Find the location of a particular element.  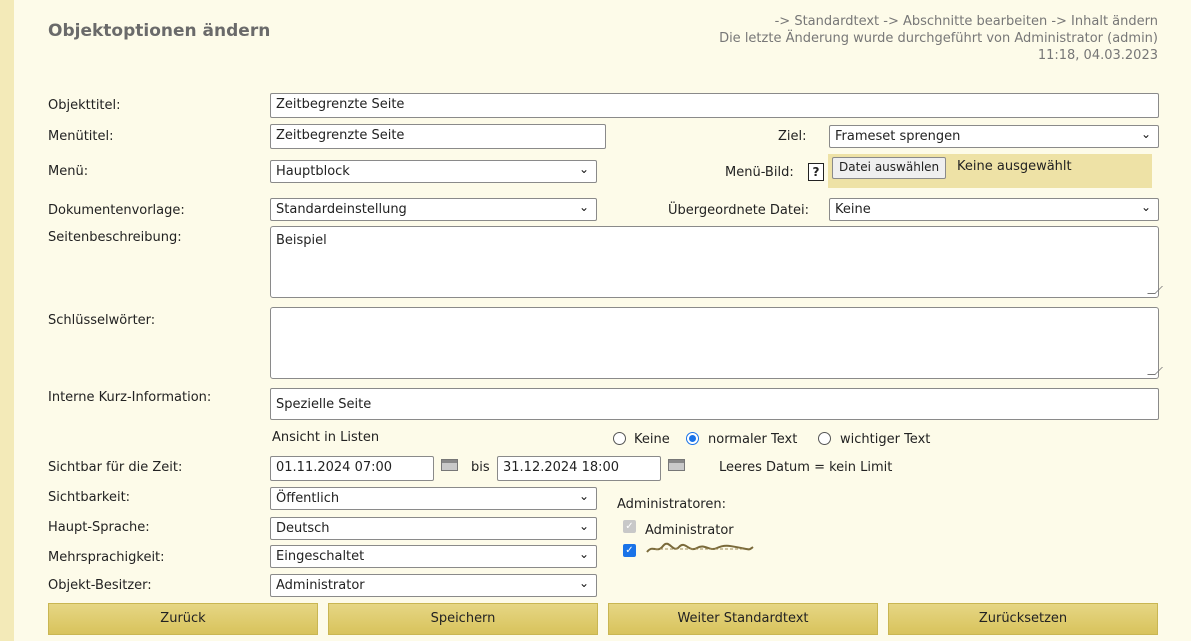

radio-wichtiger-text-label: wichtiger Text is located at coordinates (885, 439).